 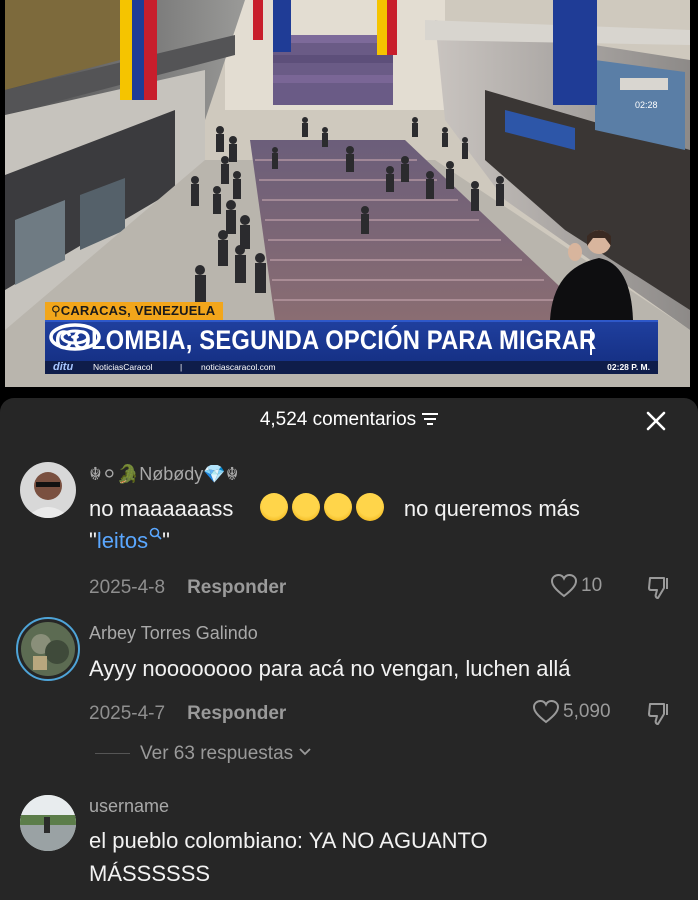 What do you see at coordinates (323, 507) in the screenshot?
I see `loudly-crying-face-icon` at bounding box center [323, 507].